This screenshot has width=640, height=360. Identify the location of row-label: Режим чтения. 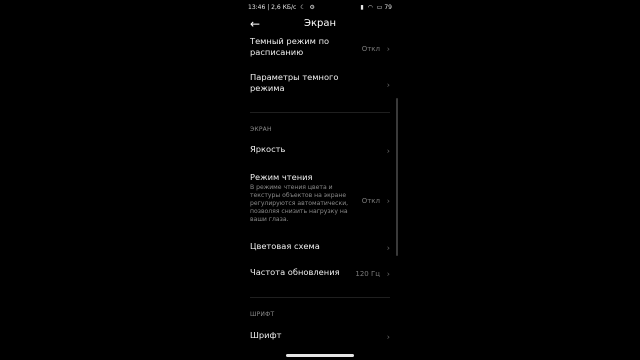
(281, 177).